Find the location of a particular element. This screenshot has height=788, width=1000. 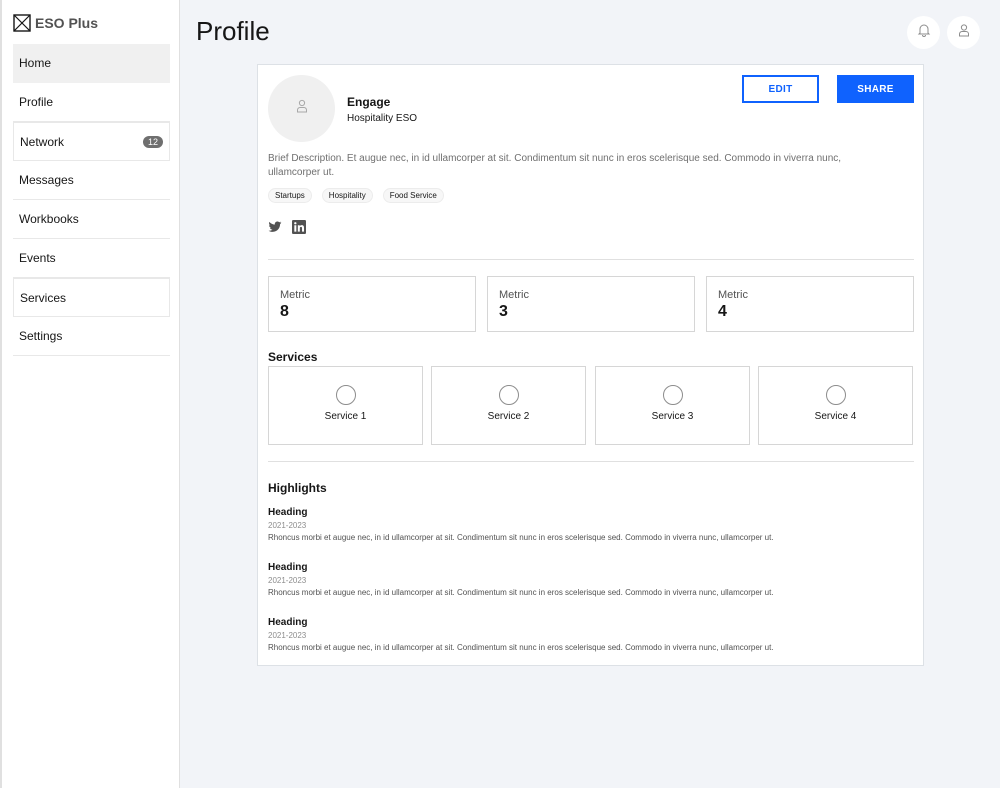

network-count-badge: 12 is located at coordinates (152, 141).